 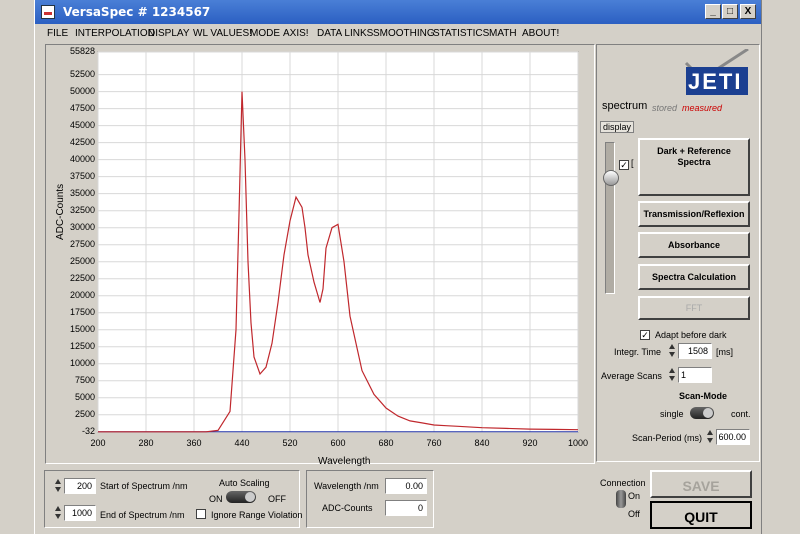 What do you see at coordinates (406, 508) in the screenshot?
I see `adc-field: 0` at bounding box center [406, 508].